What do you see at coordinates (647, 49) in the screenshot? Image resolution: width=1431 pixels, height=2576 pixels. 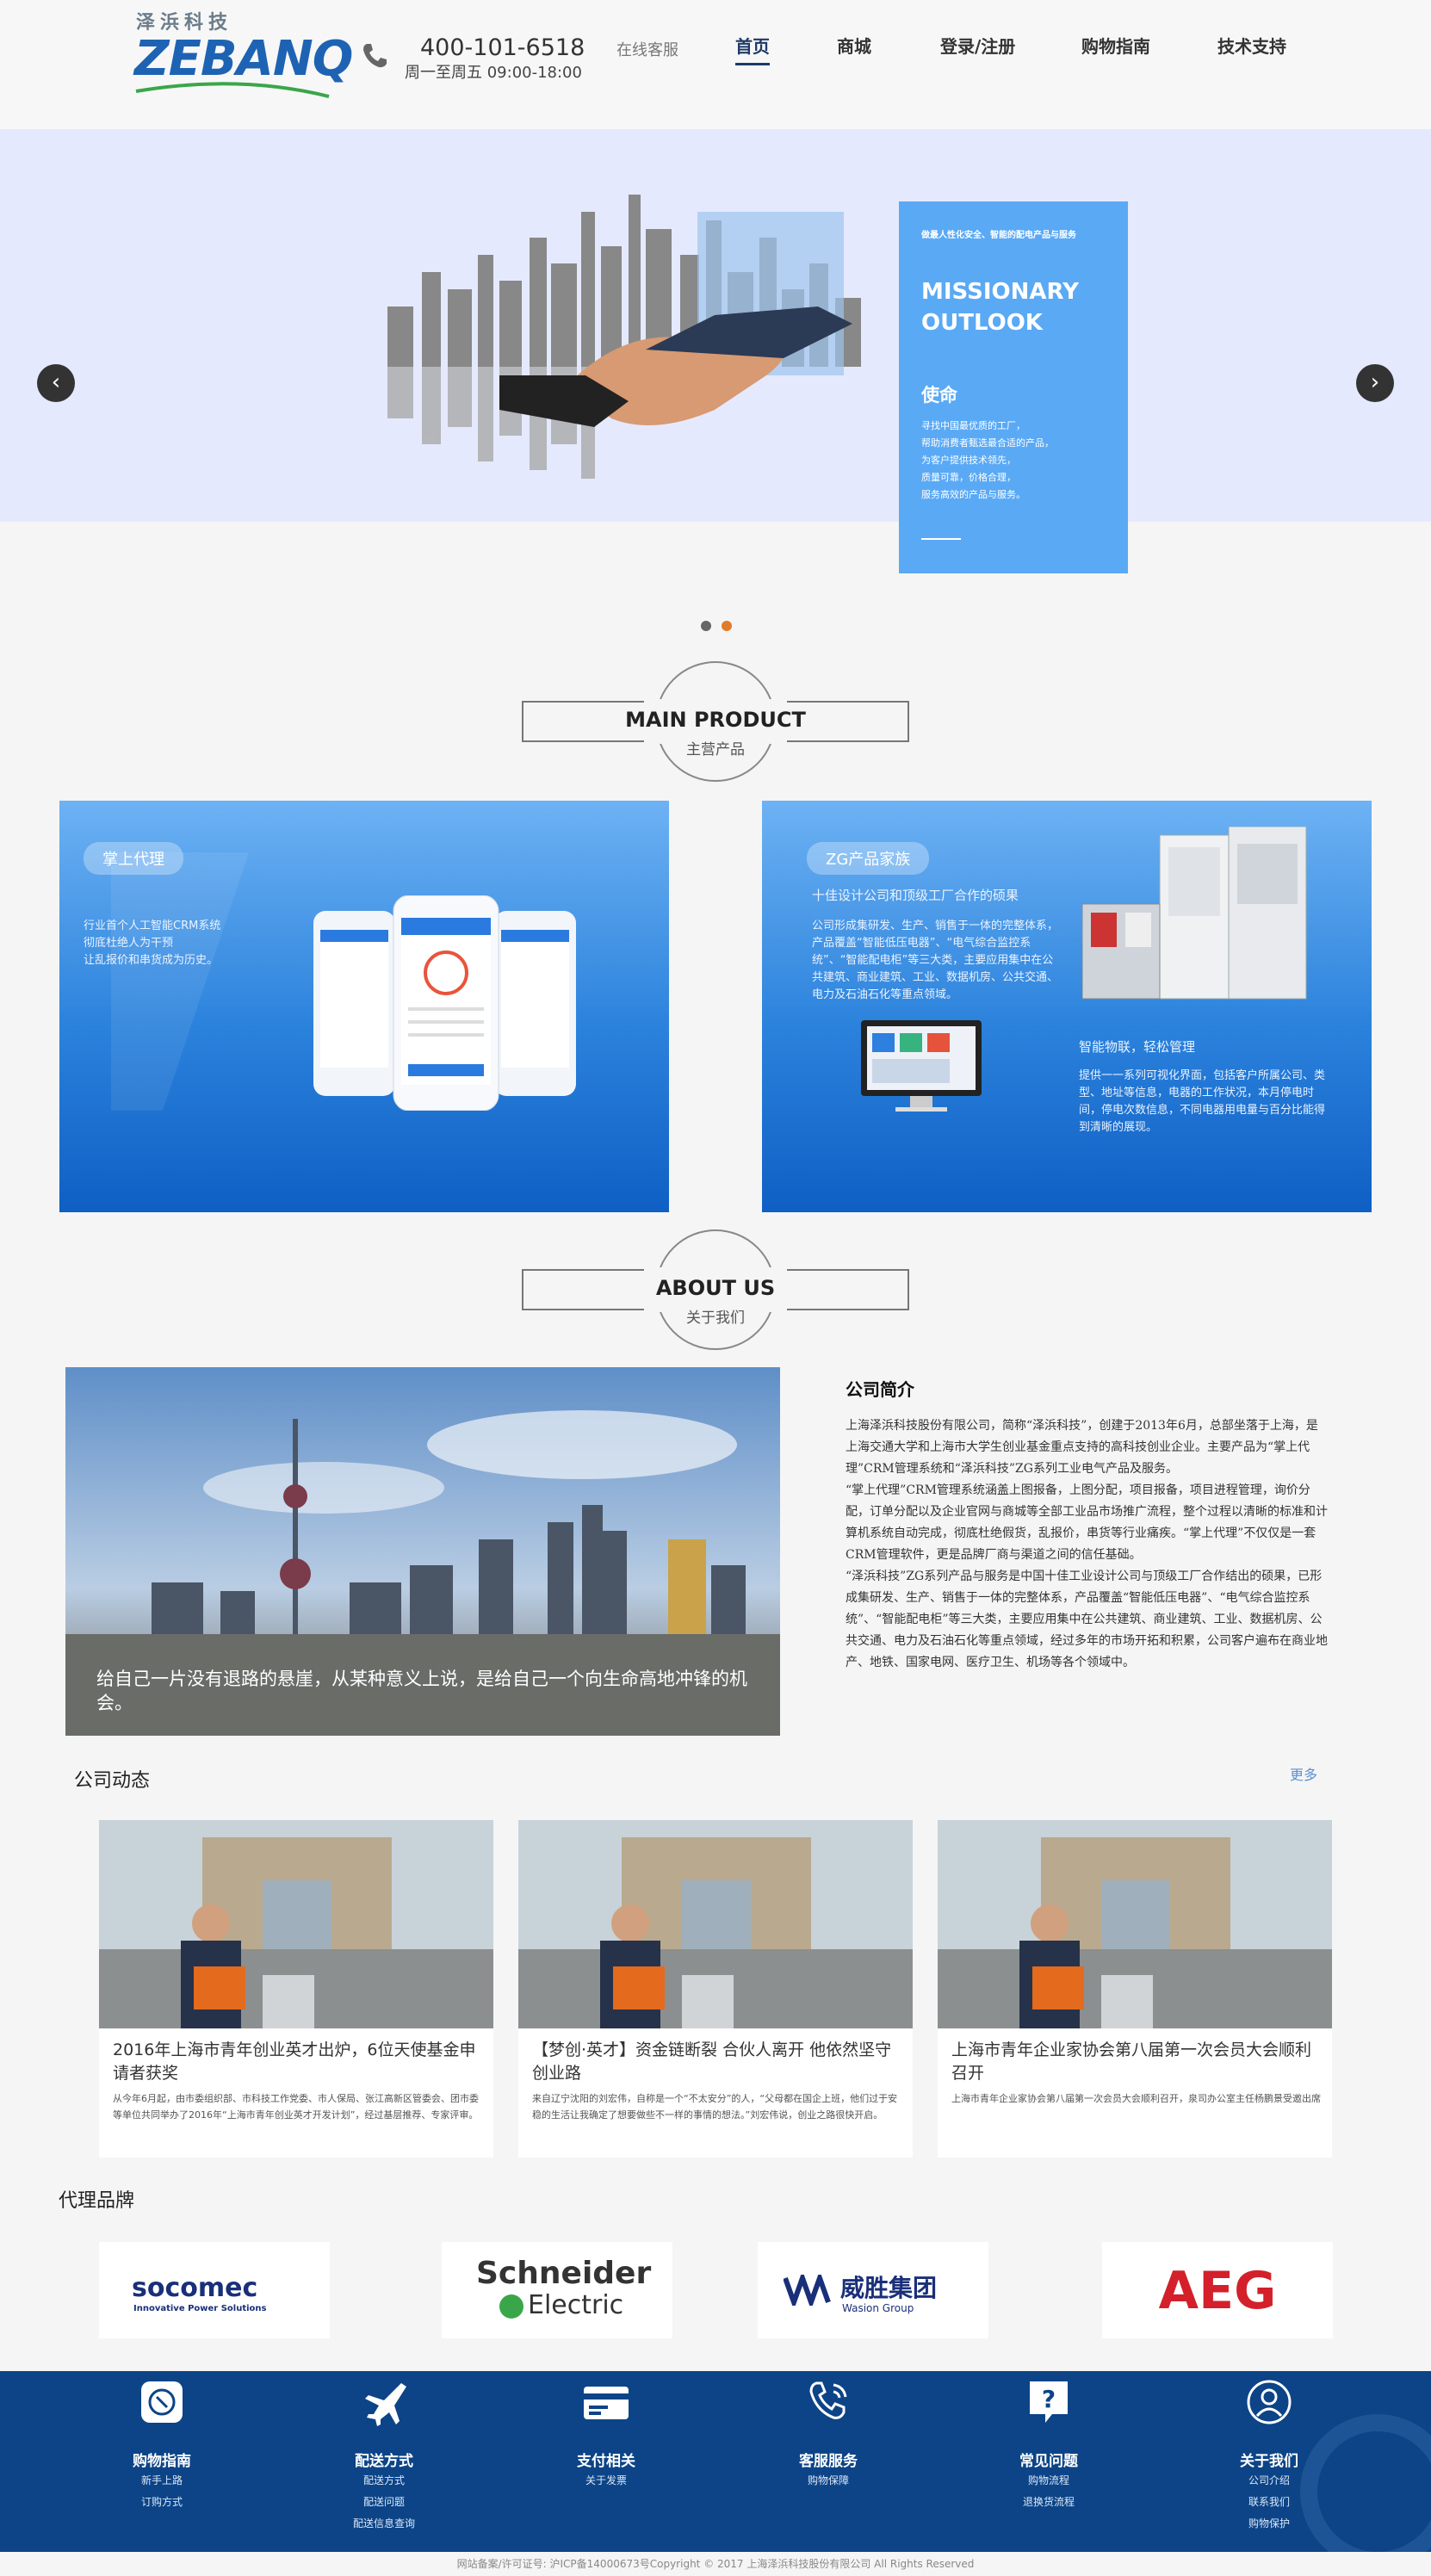 I see `online-service-link: 在线客服` at bounding box center [647, 49].